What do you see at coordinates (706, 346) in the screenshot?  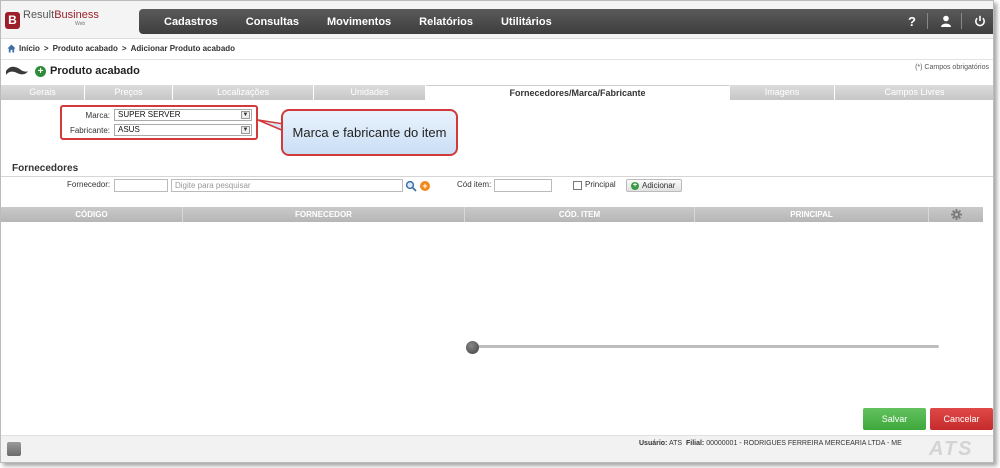 I see `horizontal-scroll-track` at bounding box center [706, 346].